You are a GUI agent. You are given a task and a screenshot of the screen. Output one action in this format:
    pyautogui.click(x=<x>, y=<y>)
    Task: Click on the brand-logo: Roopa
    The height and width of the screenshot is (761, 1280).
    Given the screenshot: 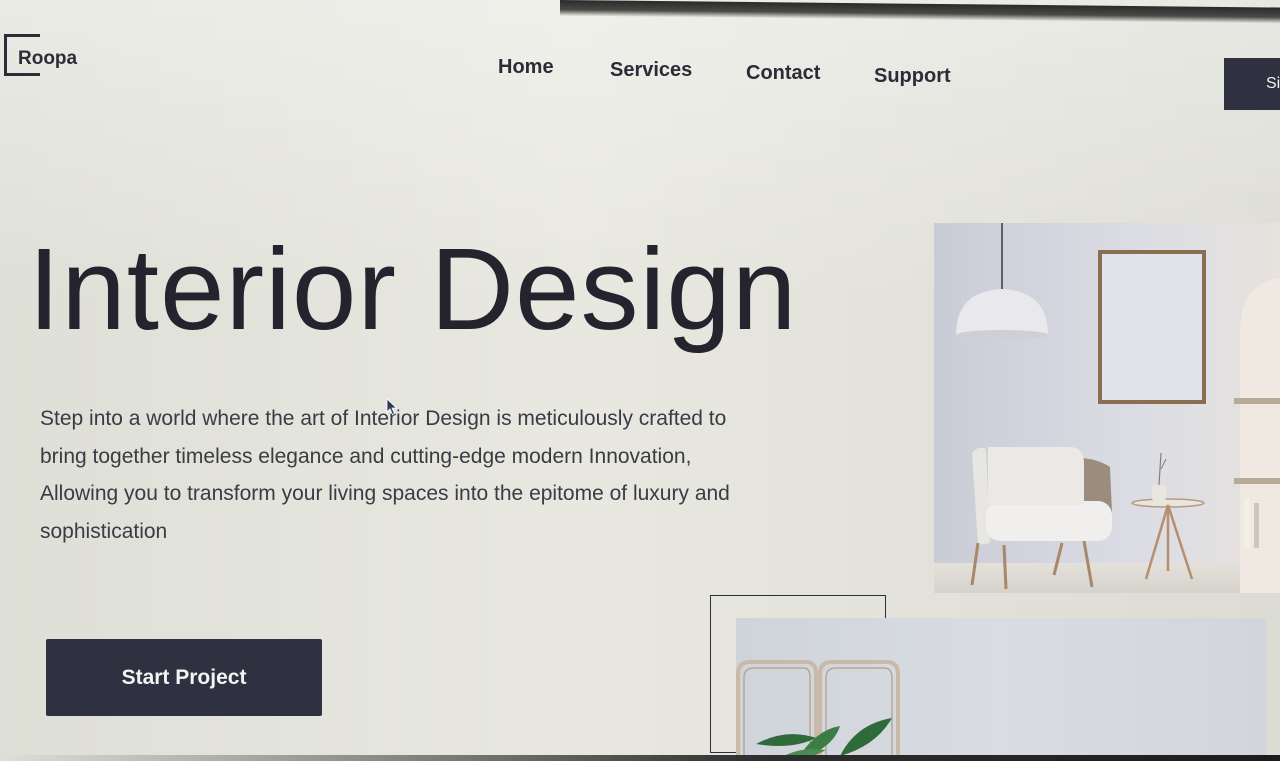 What is the action you would take?
    pyautogui.click(x=57, y=57)
    